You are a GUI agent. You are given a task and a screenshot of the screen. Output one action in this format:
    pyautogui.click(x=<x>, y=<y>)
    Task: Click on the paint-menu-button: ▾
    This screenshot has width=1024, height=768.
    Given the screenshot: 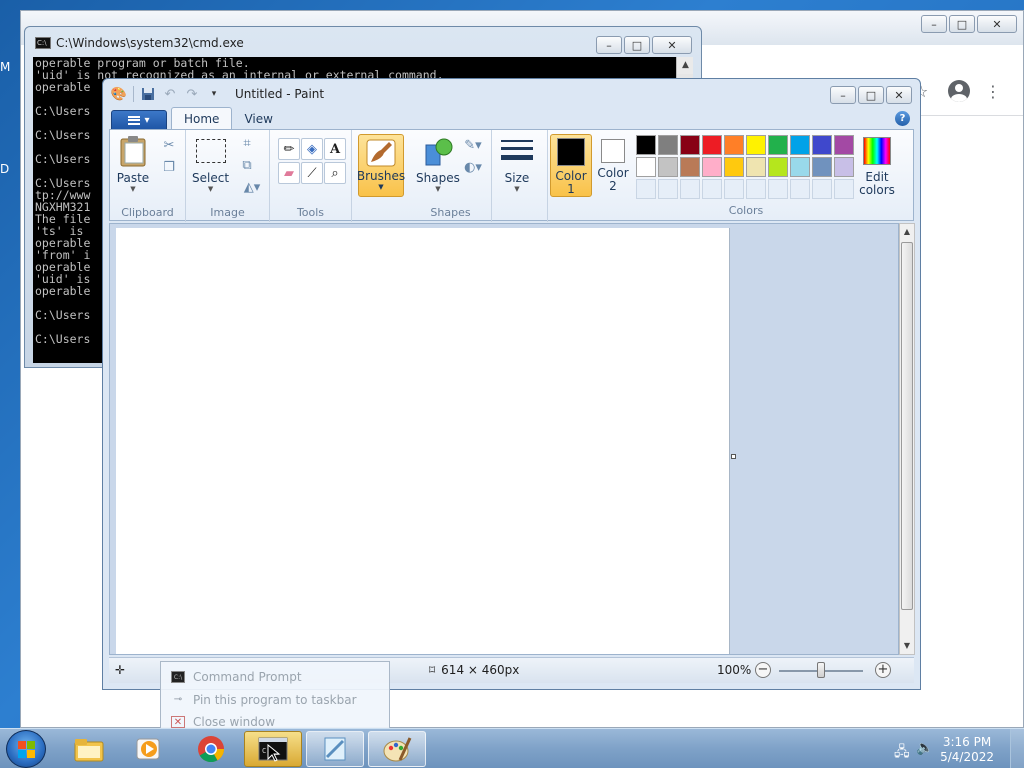 What is the action you would take?
    pyautogui.click(x=139, y=120)
    